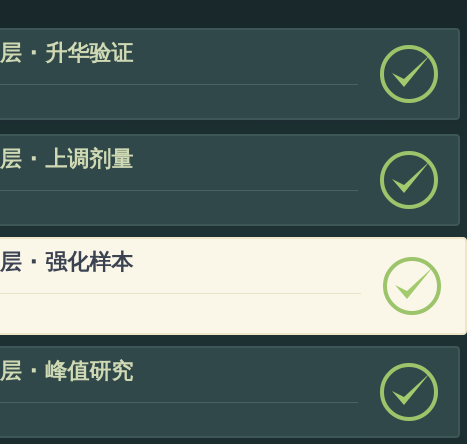 The width and height of the screenshot is (467, 444). What do you see at coordinates (67, 372) in the screenshot?
I see `stage-title: 层 · 峰值研究` at bounding box center [67, 372].